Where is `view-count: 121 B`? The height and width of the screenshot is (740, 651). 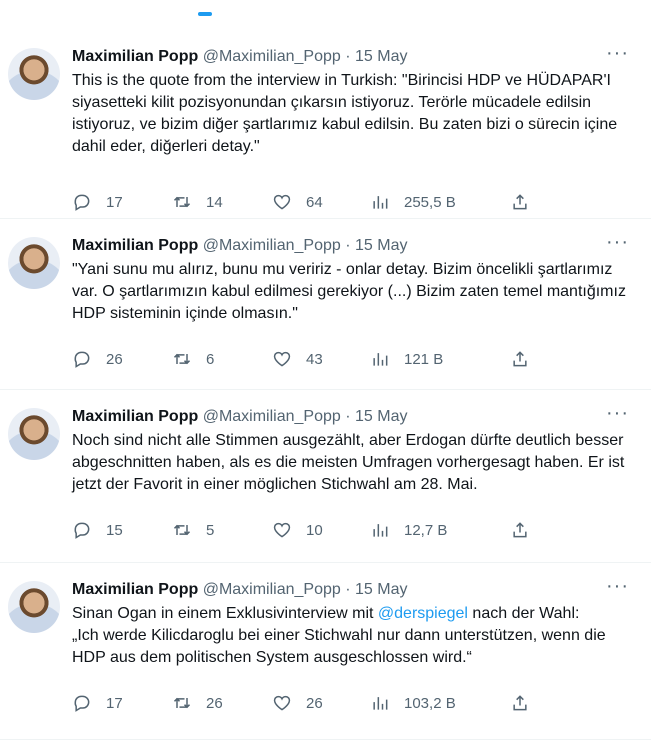
view-count: 121 B is located at coordinates (424, 359).